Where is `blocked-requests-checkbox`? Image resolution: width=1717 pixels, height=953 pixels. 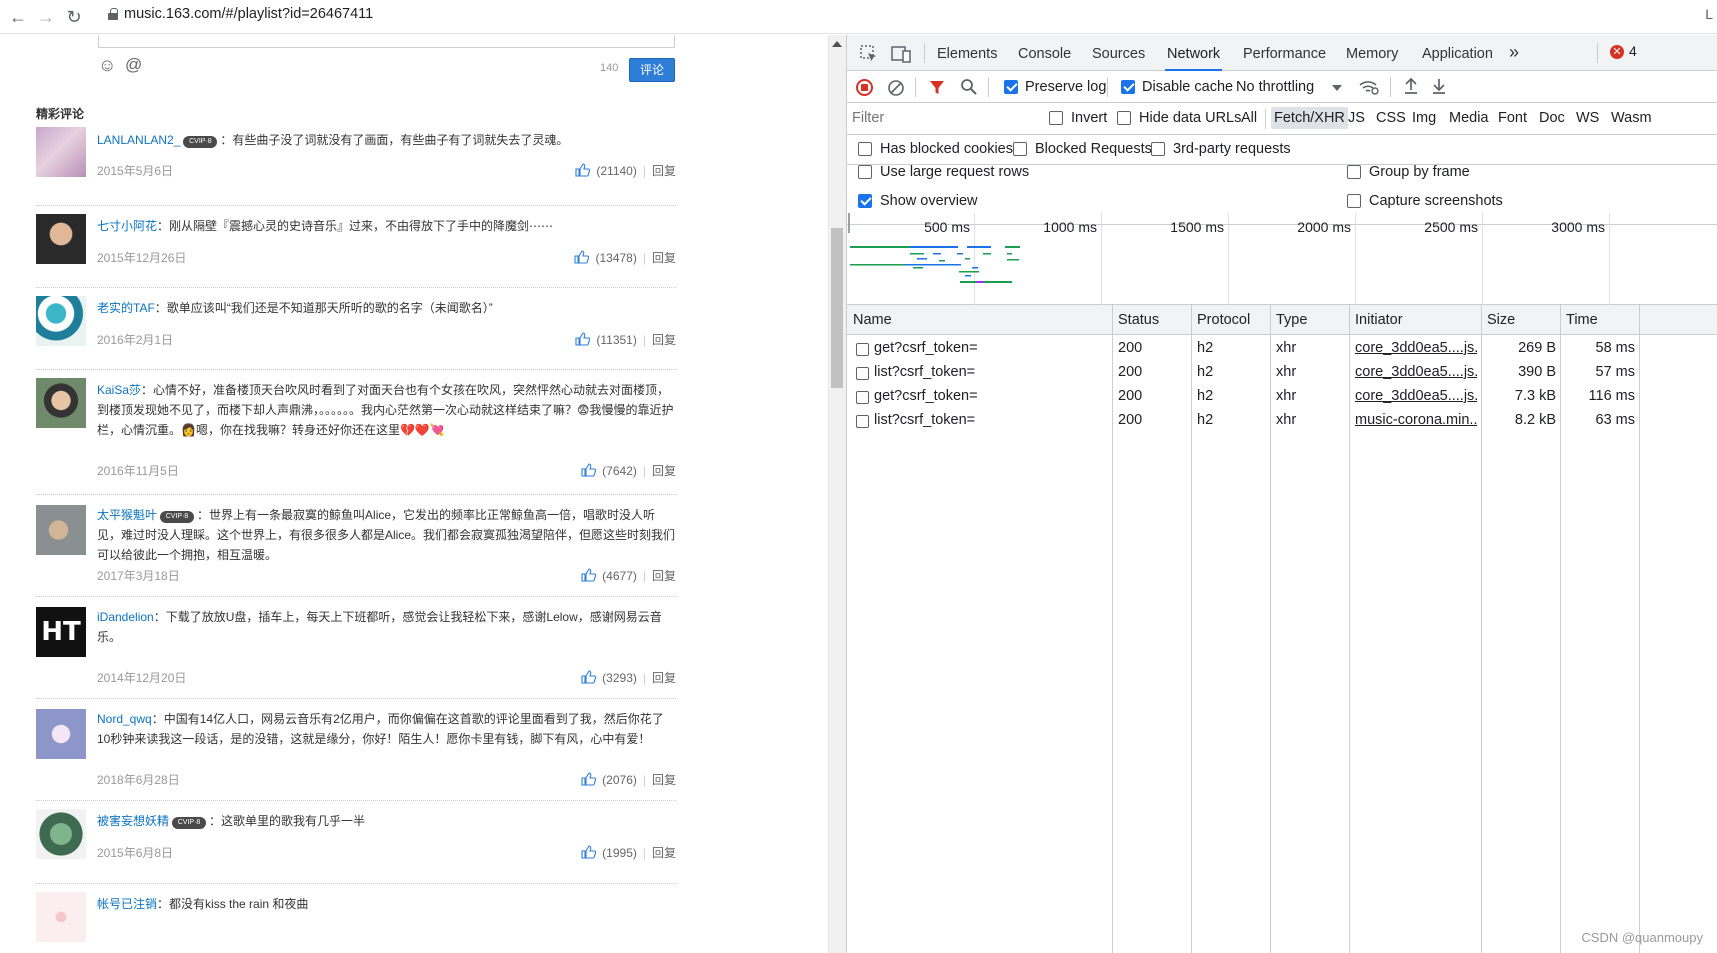
blocked-requests-checkbox is located at coordinates (1020, 149).